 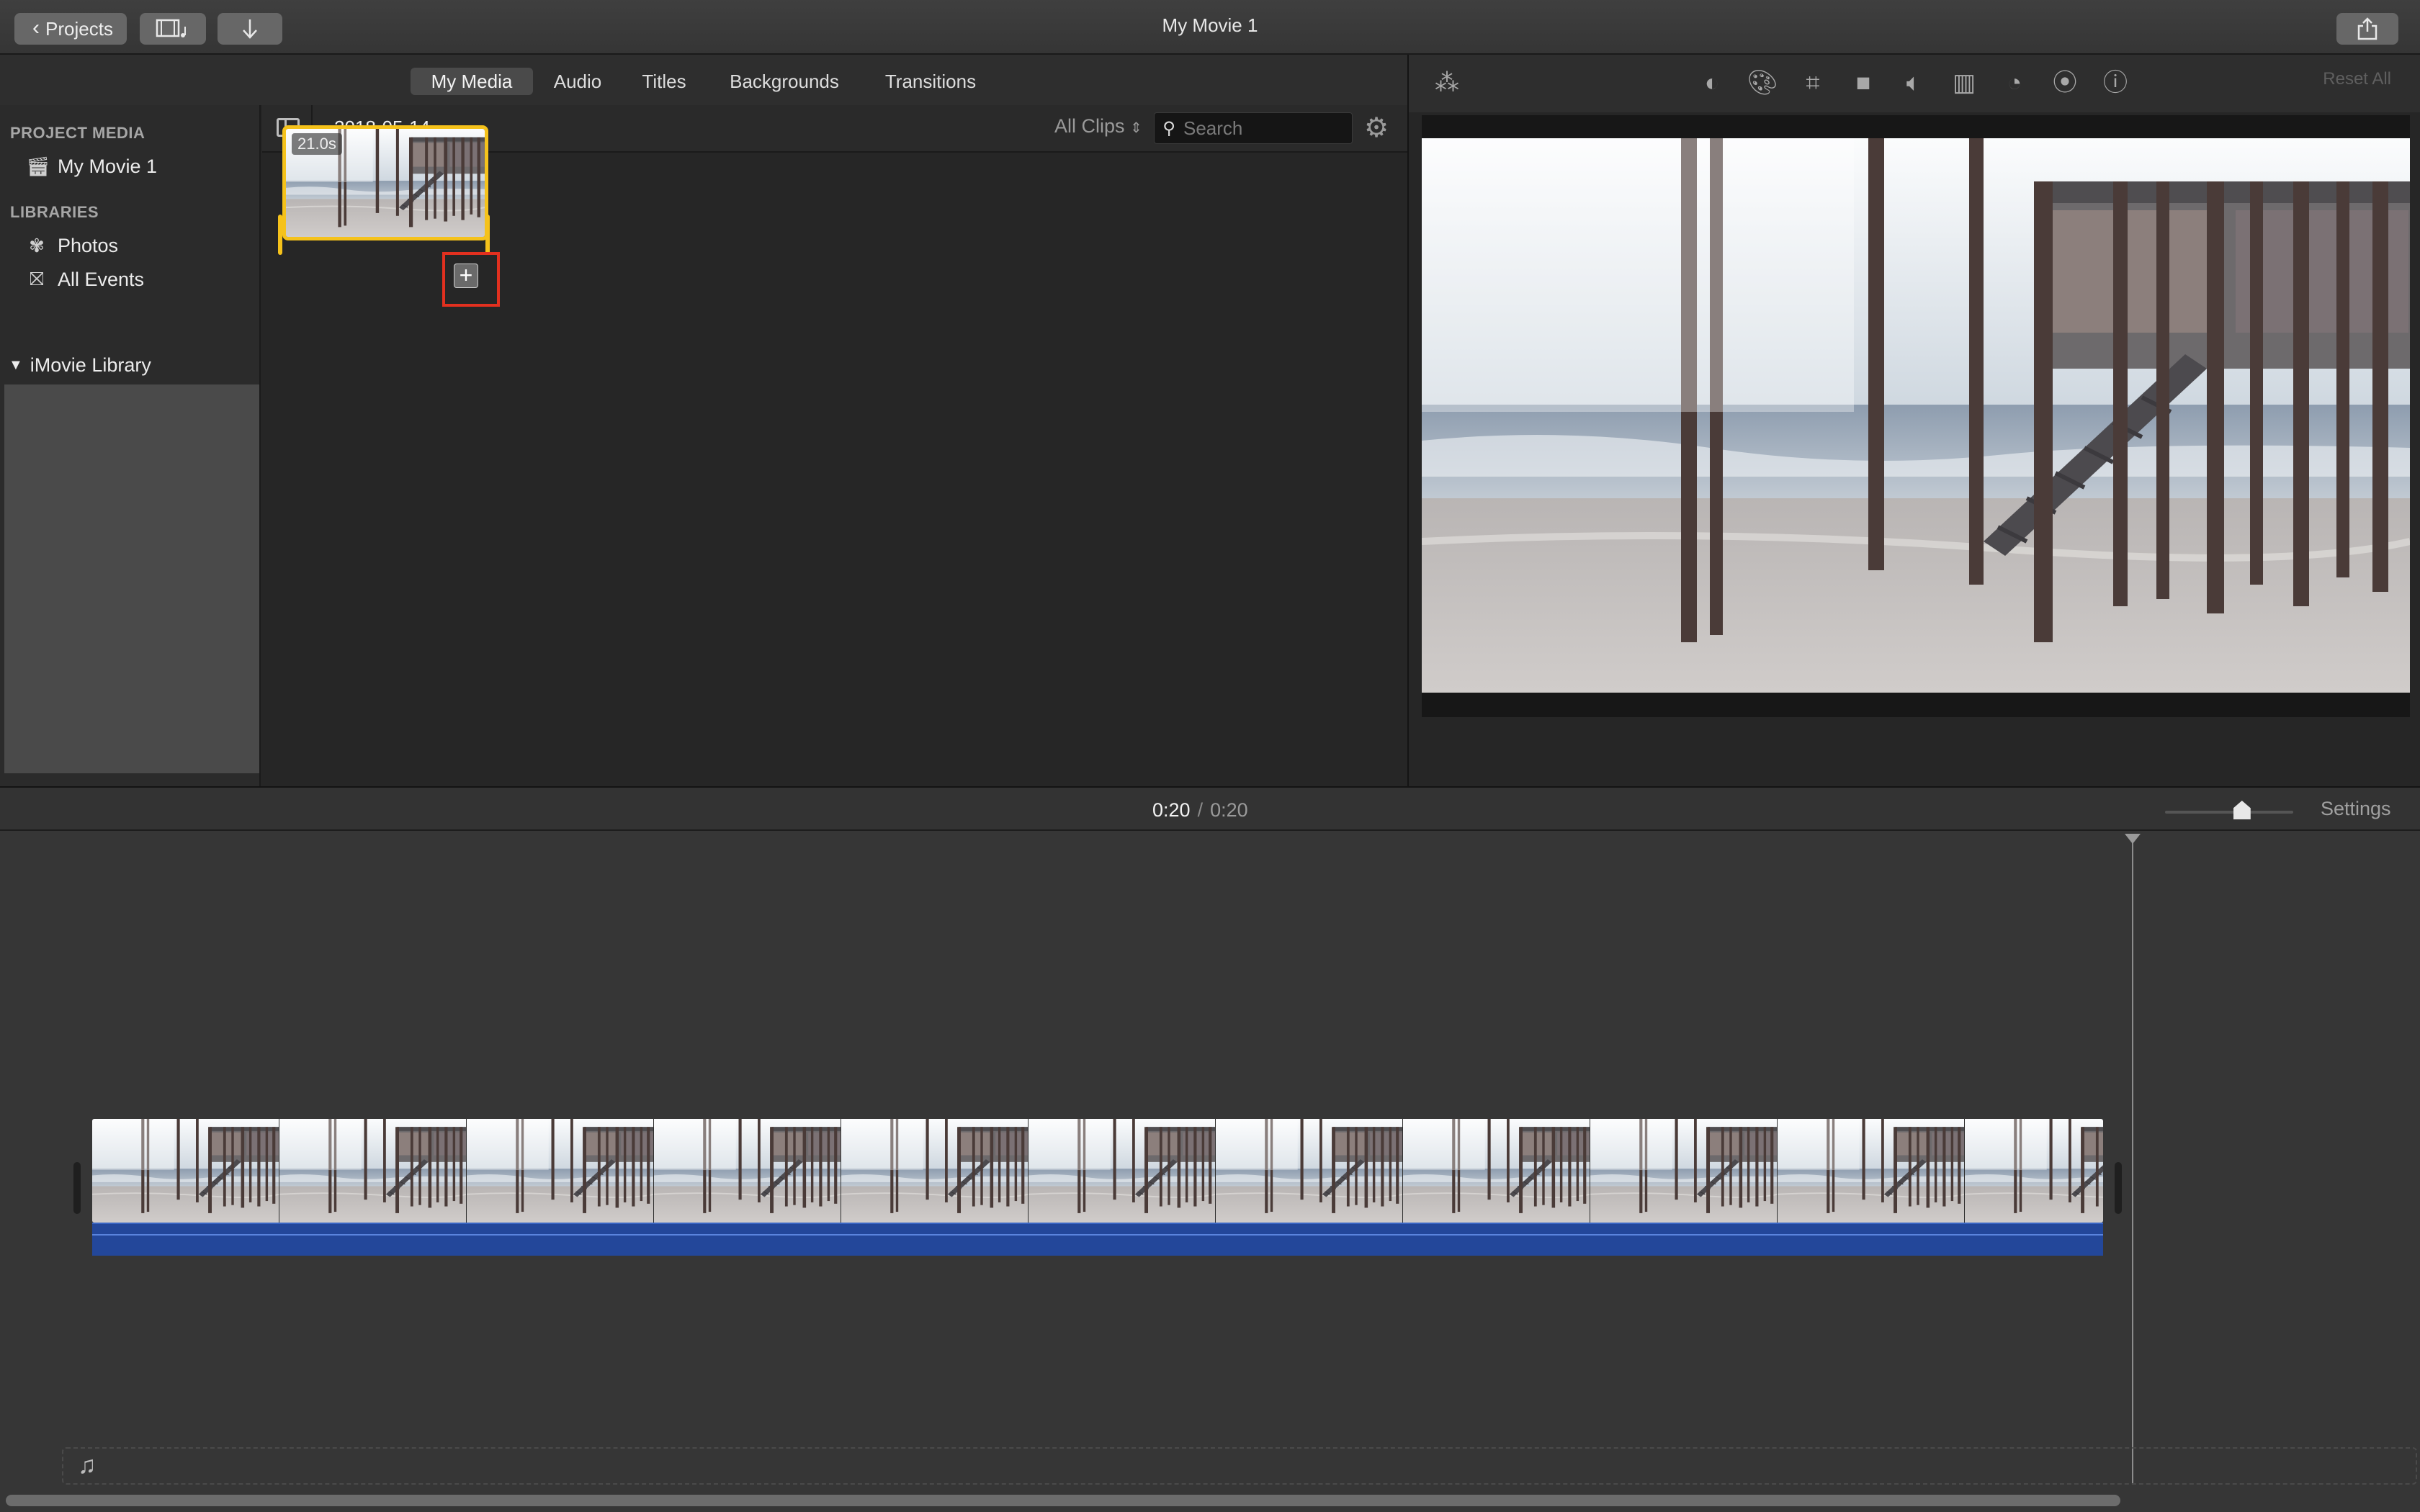 I want to click on timeline-audio-waveform, so click(x=1097, y=1239).